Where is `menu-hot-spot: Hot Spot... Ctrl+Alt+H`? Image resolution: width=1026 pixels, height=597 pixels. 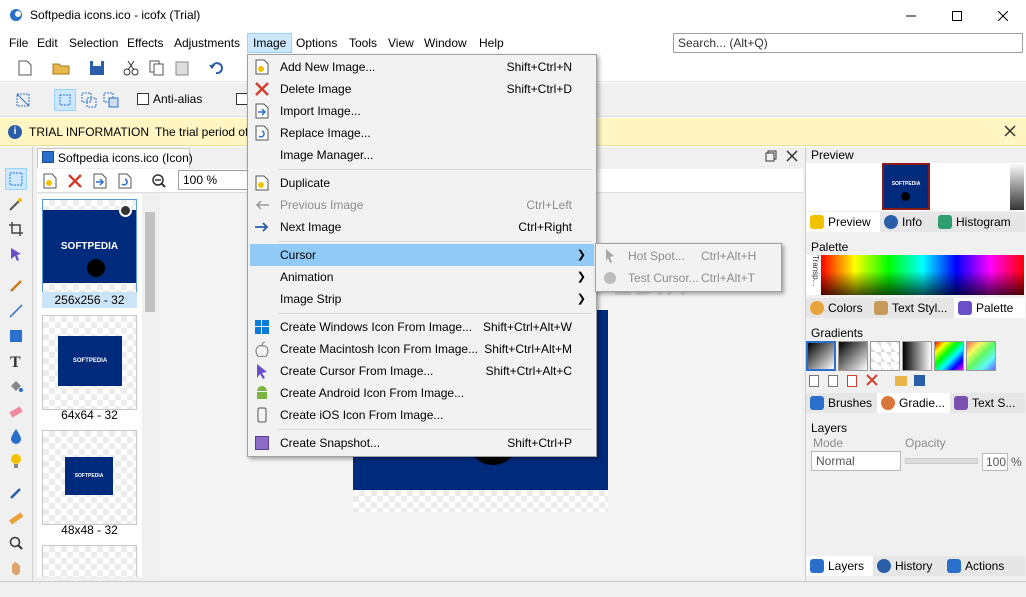
menu-hot-spot: Hot Spot... Ctrl+Alt+H is located at coordinates (688, 256).